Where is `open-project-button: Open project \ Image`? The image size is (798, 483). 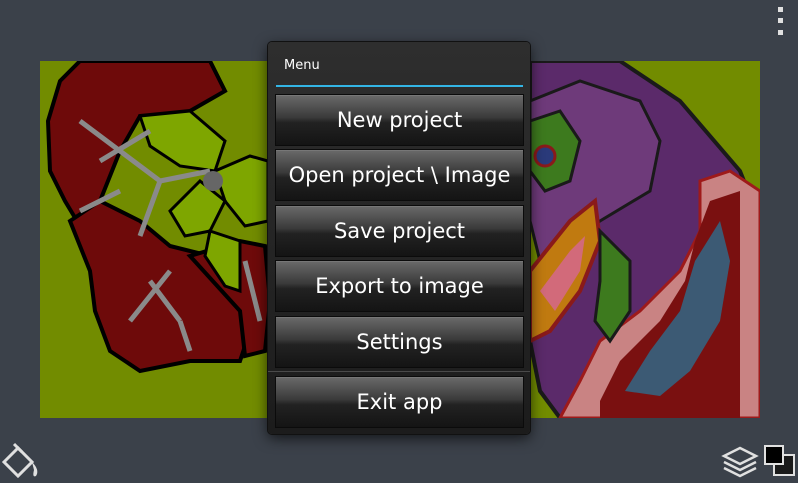 open-project-button: Open project \ Image is located at coordinates (399, 175).